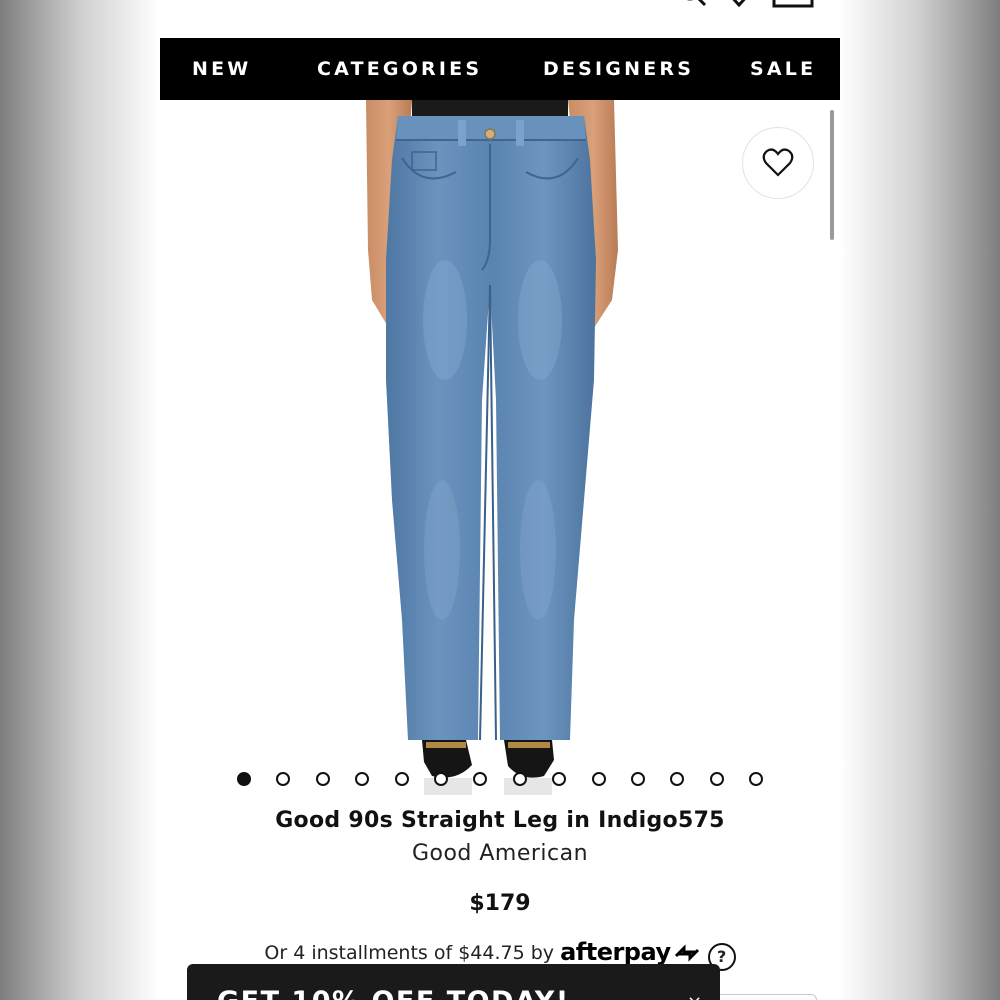 This screenshot has height=1000, width=1000. I want to click on promo-text: GET 10% OFF TODAY!, so click(393, 993).